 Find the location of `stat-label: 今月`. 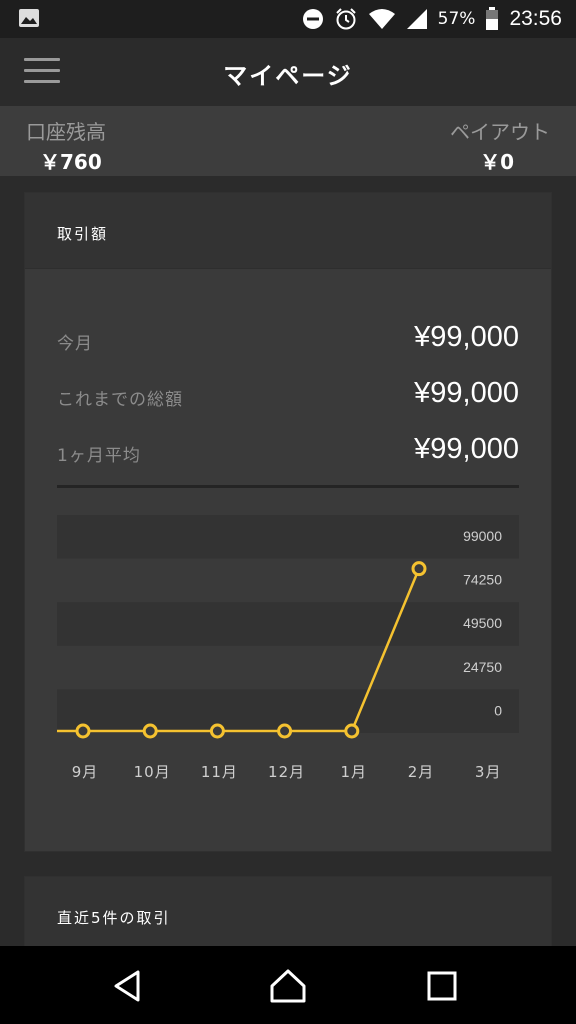

stat-label: 今月 is located at coordinates (75, 344).